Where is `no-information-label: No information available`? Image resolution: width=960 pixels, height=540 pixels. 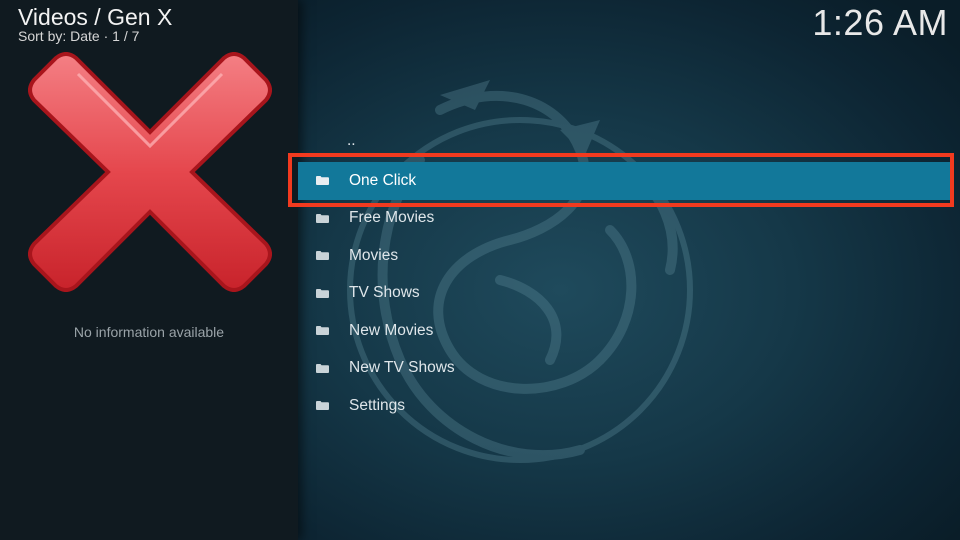
no-information-label: No information available is located at coordinates (149, 332).